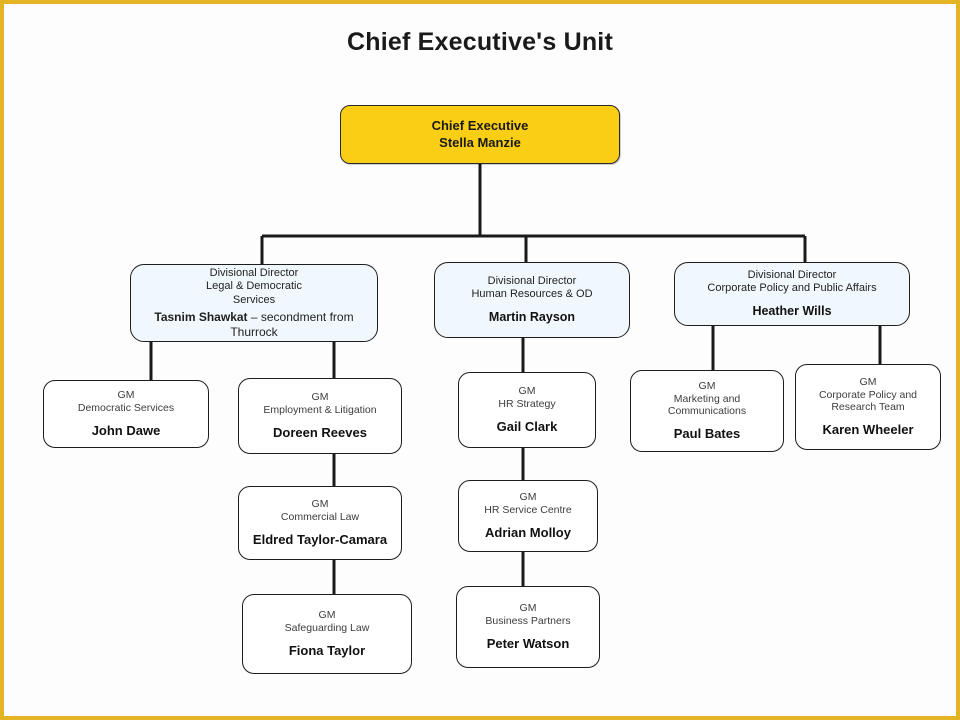 This screenshot has height=720, width=960. I want to click on node-role: GM Marketing and Communications, so click(707, 398).